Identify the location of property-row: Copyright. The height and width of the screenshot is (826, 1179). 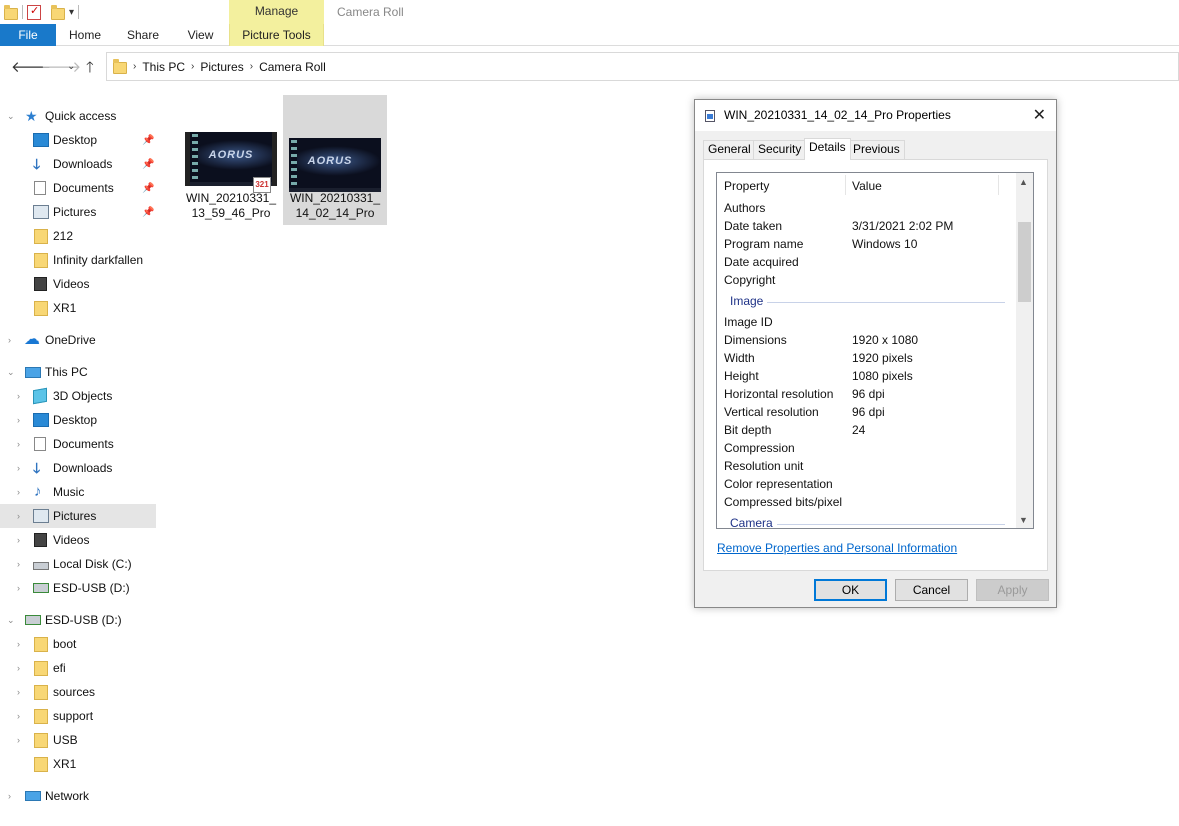
(866, 280).